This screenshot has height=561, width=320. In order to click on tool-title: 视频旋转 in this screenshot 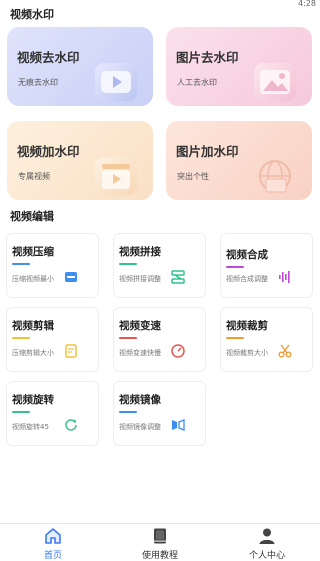, I will do `click(33, 400)`.